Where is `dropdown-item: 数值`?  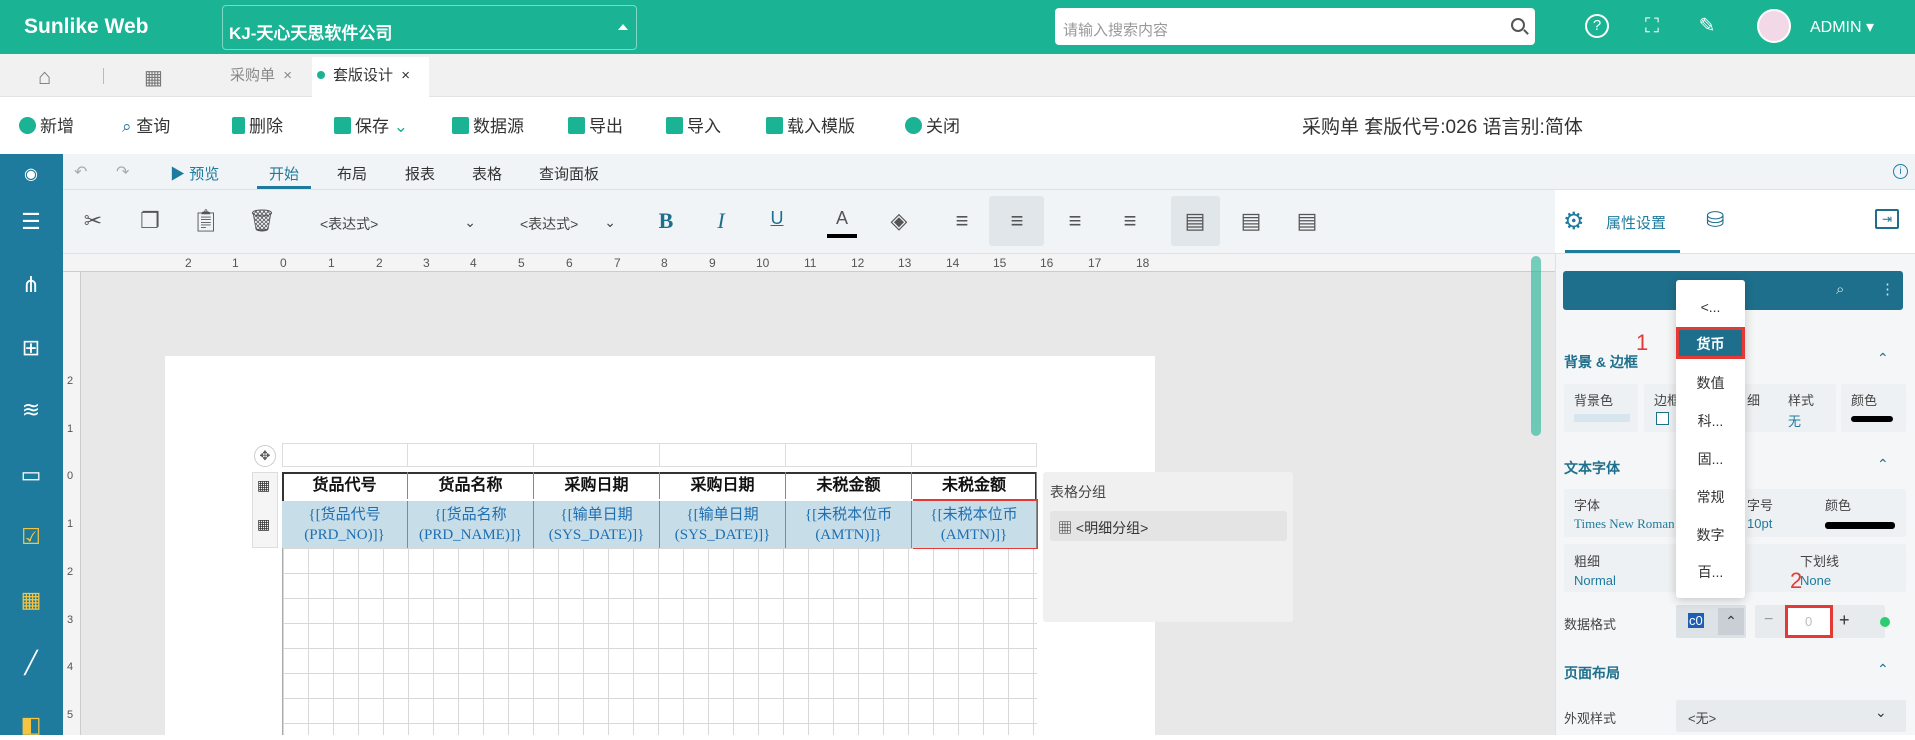 dropdown-item: 数值 is located at coordinates (1710, 383).